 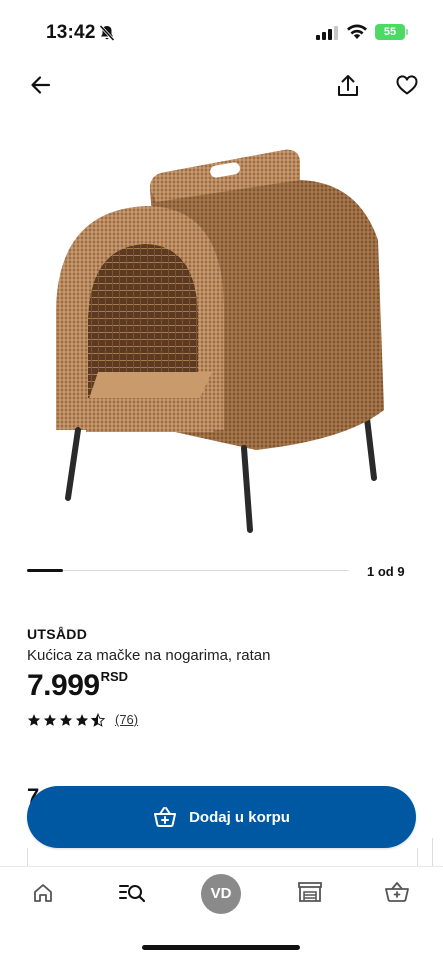 I want to click on product-price: 7.999RSD, so click(x=77, y=686).